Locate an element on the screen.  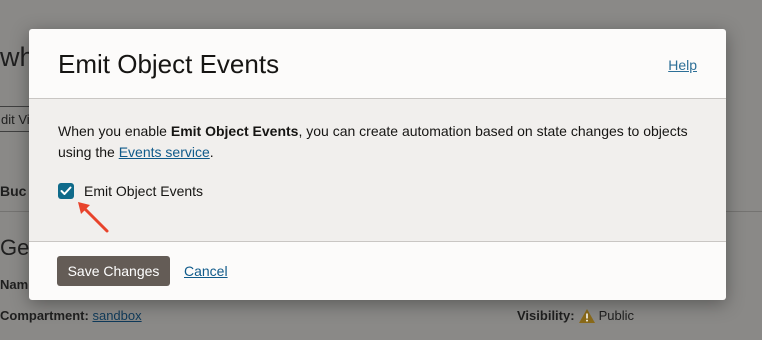
name-label: Nam is located at coordinates (14, 284).